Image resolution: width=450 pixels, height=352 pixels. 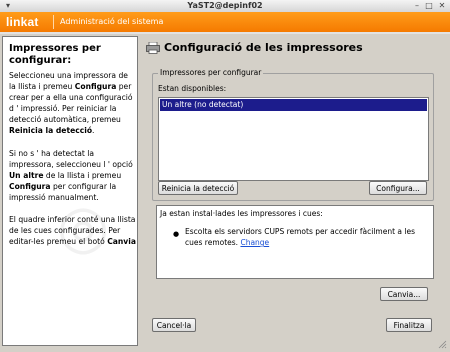 I want to click on close-icon: ✕, so click(x=442, y=5).